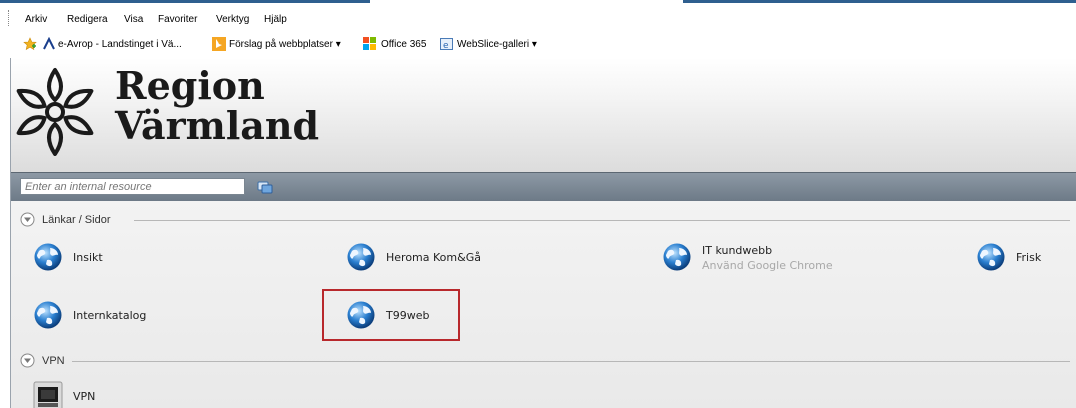 The height and width of the screenshot is (408, 1076). Describe the element at coordinates (9, 18) in the screenshot. I see `toolbar-grip` at that location.